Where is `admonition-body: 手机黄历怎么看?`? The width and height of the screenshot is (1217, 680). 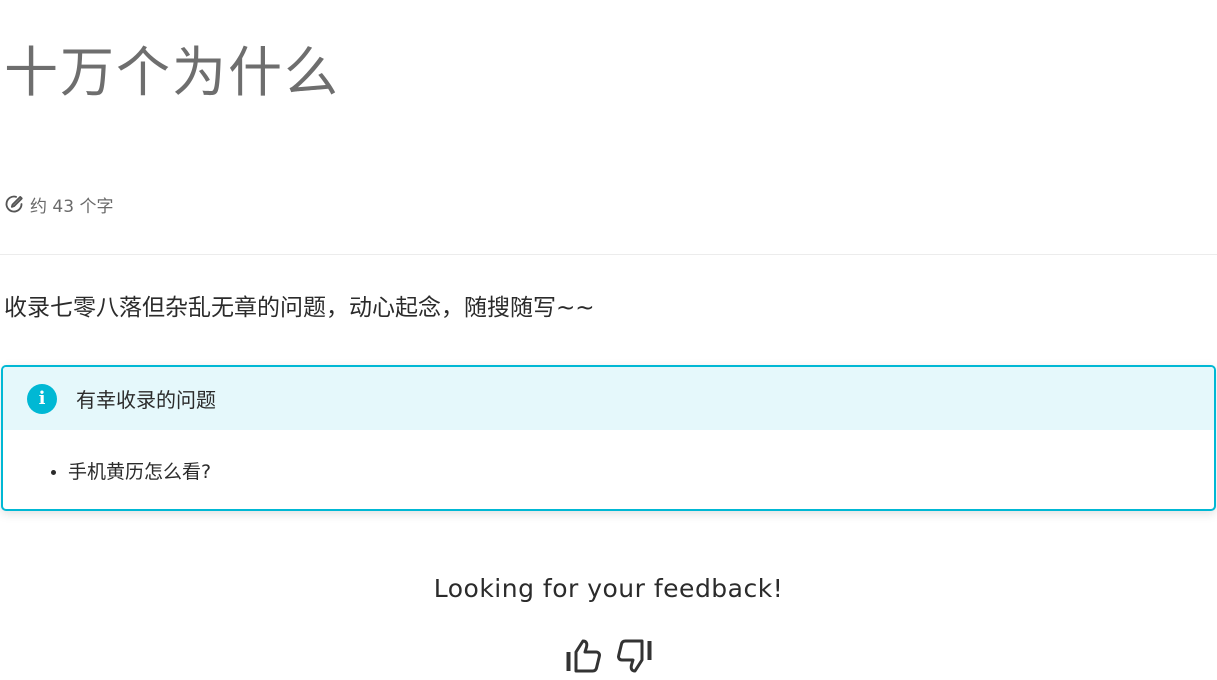
admonition-body: 手机黄历怎么看? is located at coordinates (608, 458).